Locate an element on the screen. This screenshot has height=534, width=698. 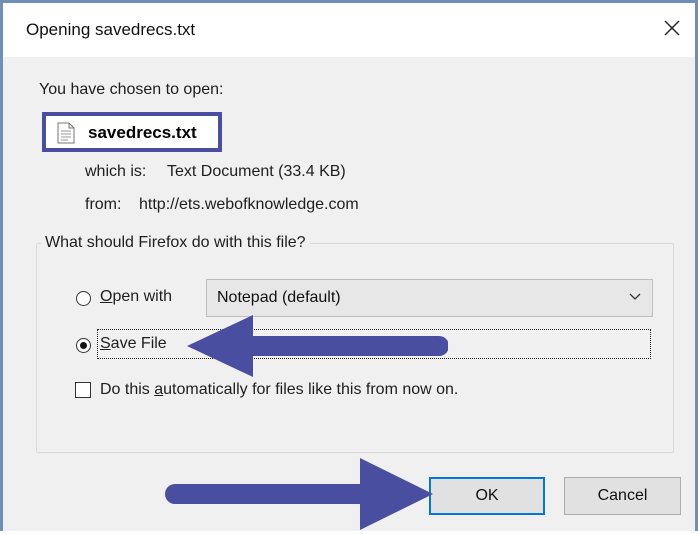
open-with-label: Open with is located at coordinates (136, 297).